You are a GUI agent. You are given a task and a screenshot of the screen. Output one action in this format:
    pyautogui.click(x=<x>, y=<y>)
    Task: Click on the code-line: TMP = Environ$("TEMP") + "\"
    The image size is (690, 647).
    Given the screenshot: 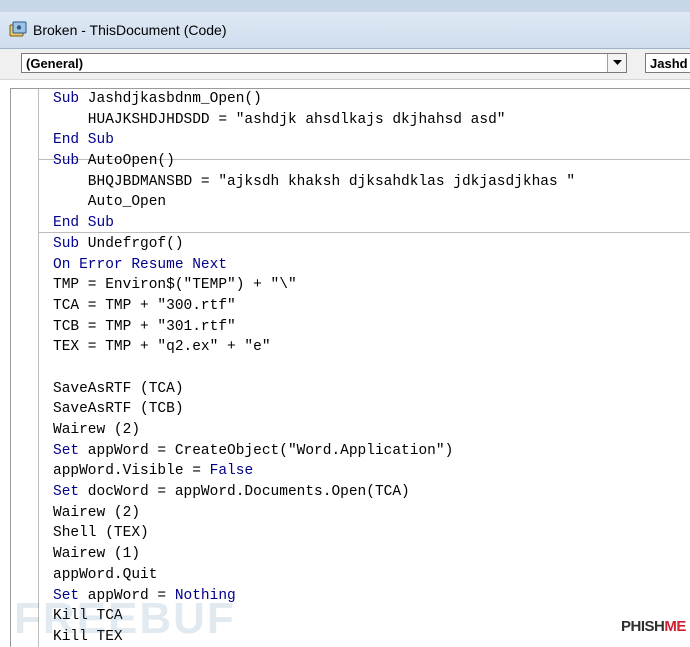 What is the action you would take?
    pyautogui.click(x=314, y=285)
    